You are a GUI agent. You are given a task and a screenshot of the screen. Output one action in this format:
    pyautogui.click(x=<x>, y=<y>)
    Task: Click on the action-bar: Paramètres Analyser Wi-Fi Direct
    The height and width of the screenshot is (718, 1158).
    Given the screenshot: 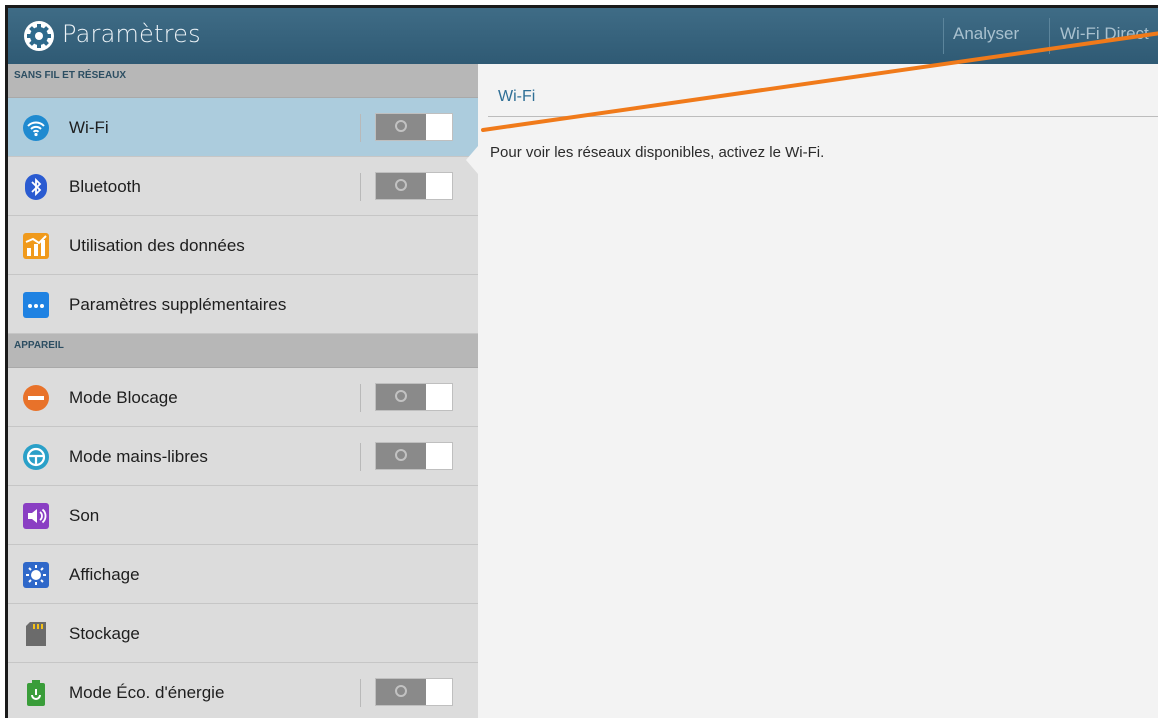 What is the action you would take?
    pyautogui.click(x=583, y=36)
    